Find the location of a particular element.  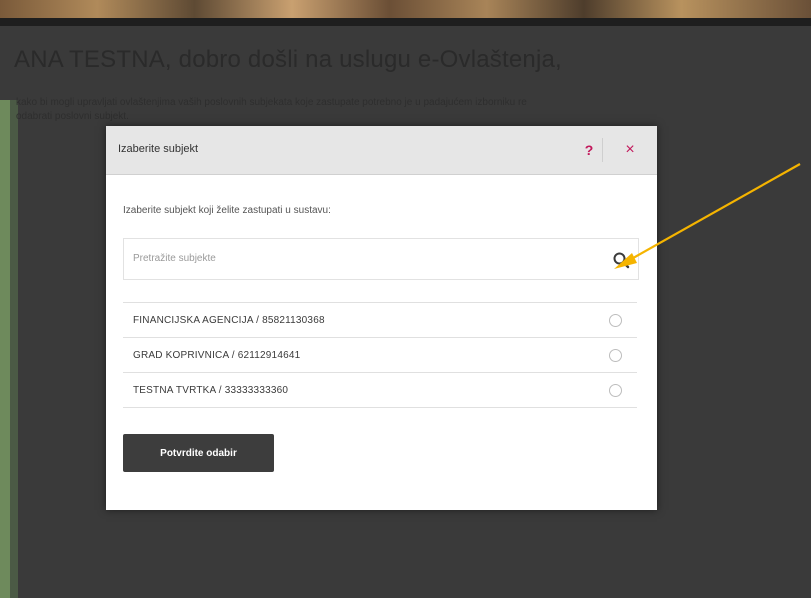

list-item: TESTNA TVRTKA / 33333333360 is located at coordinates (380, 390).